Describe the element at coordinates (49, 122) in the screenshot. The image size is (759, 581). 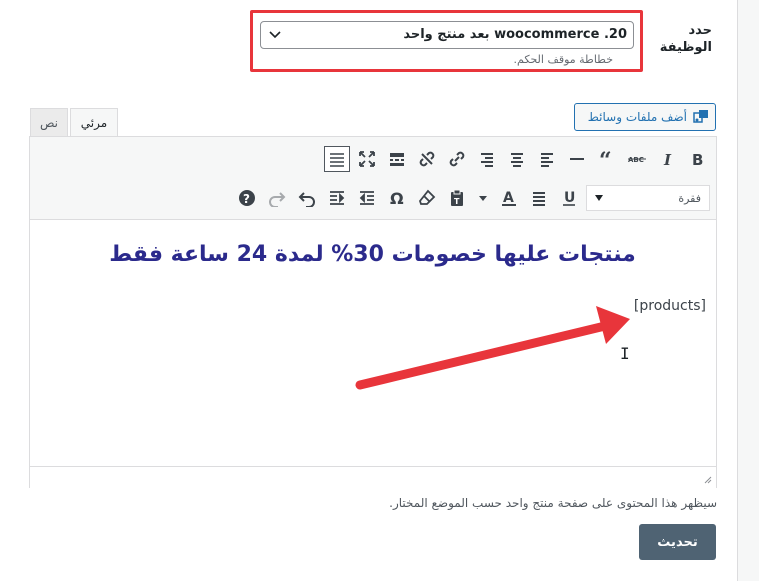
I see `tab-text: نص` at that location.